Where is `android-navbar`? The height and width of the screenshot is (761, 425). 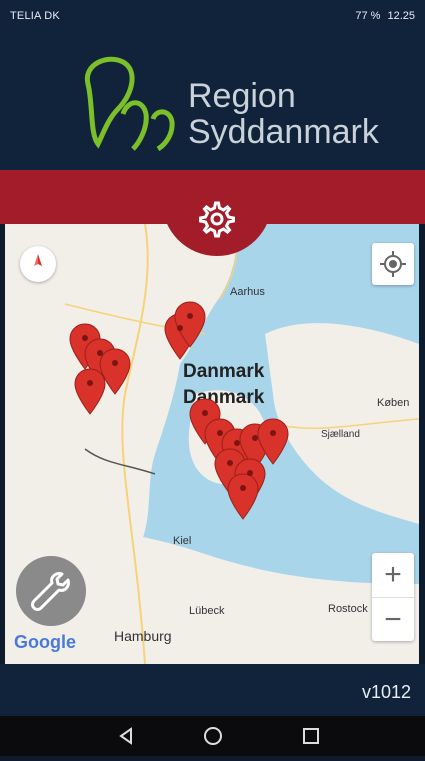
android-navbar is located at coordinates (212, 736).